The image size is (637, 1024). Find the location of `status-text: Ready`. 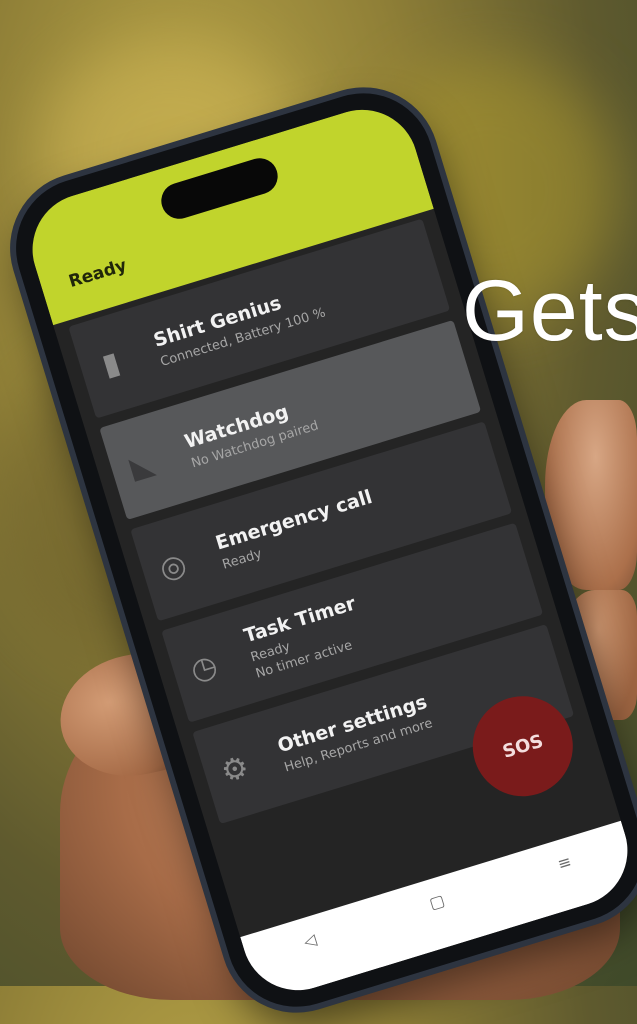

status-text: Ready is located at coordinates (98, 274).